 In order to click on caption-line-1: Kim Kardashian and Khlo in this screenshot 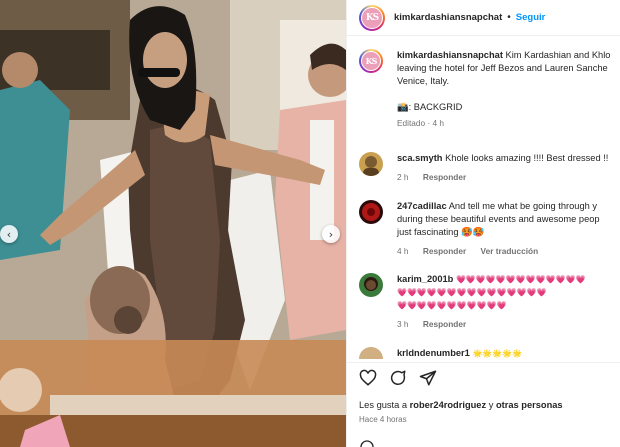, I will do `click(558, 55)`.